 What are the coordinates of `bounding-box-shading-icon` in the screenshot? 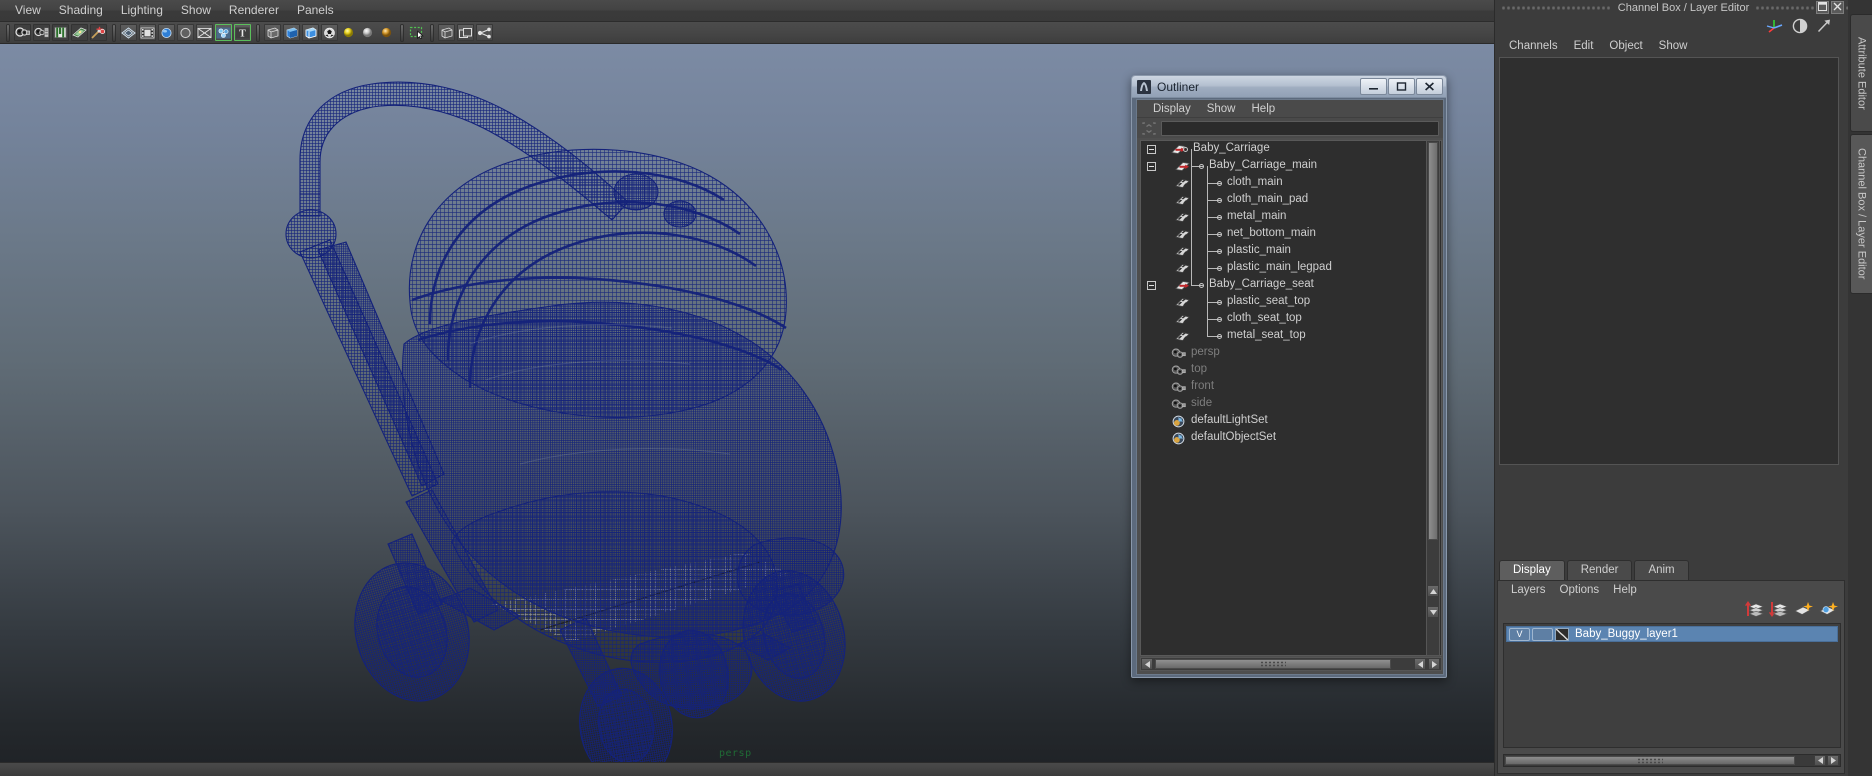 It's located at (272, 32).